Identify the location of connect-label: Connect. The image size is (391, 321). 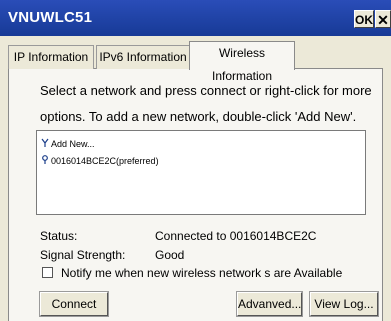
(74, 304).